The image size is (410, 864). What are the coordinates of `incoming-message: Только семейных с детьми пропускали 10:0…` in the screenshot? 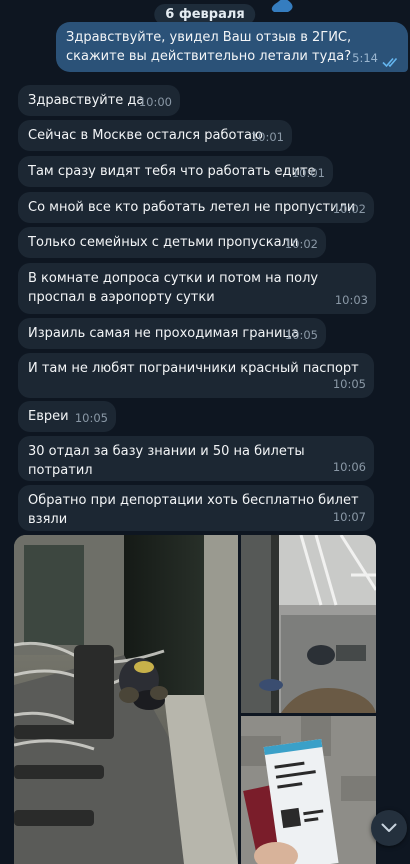 It's located at (172, 242).